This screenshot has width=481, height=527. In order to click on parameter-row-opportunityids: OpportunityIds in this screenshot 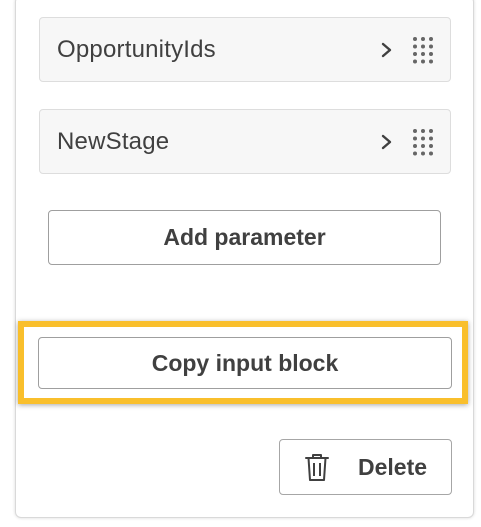, I will do `click(245, 49)`.